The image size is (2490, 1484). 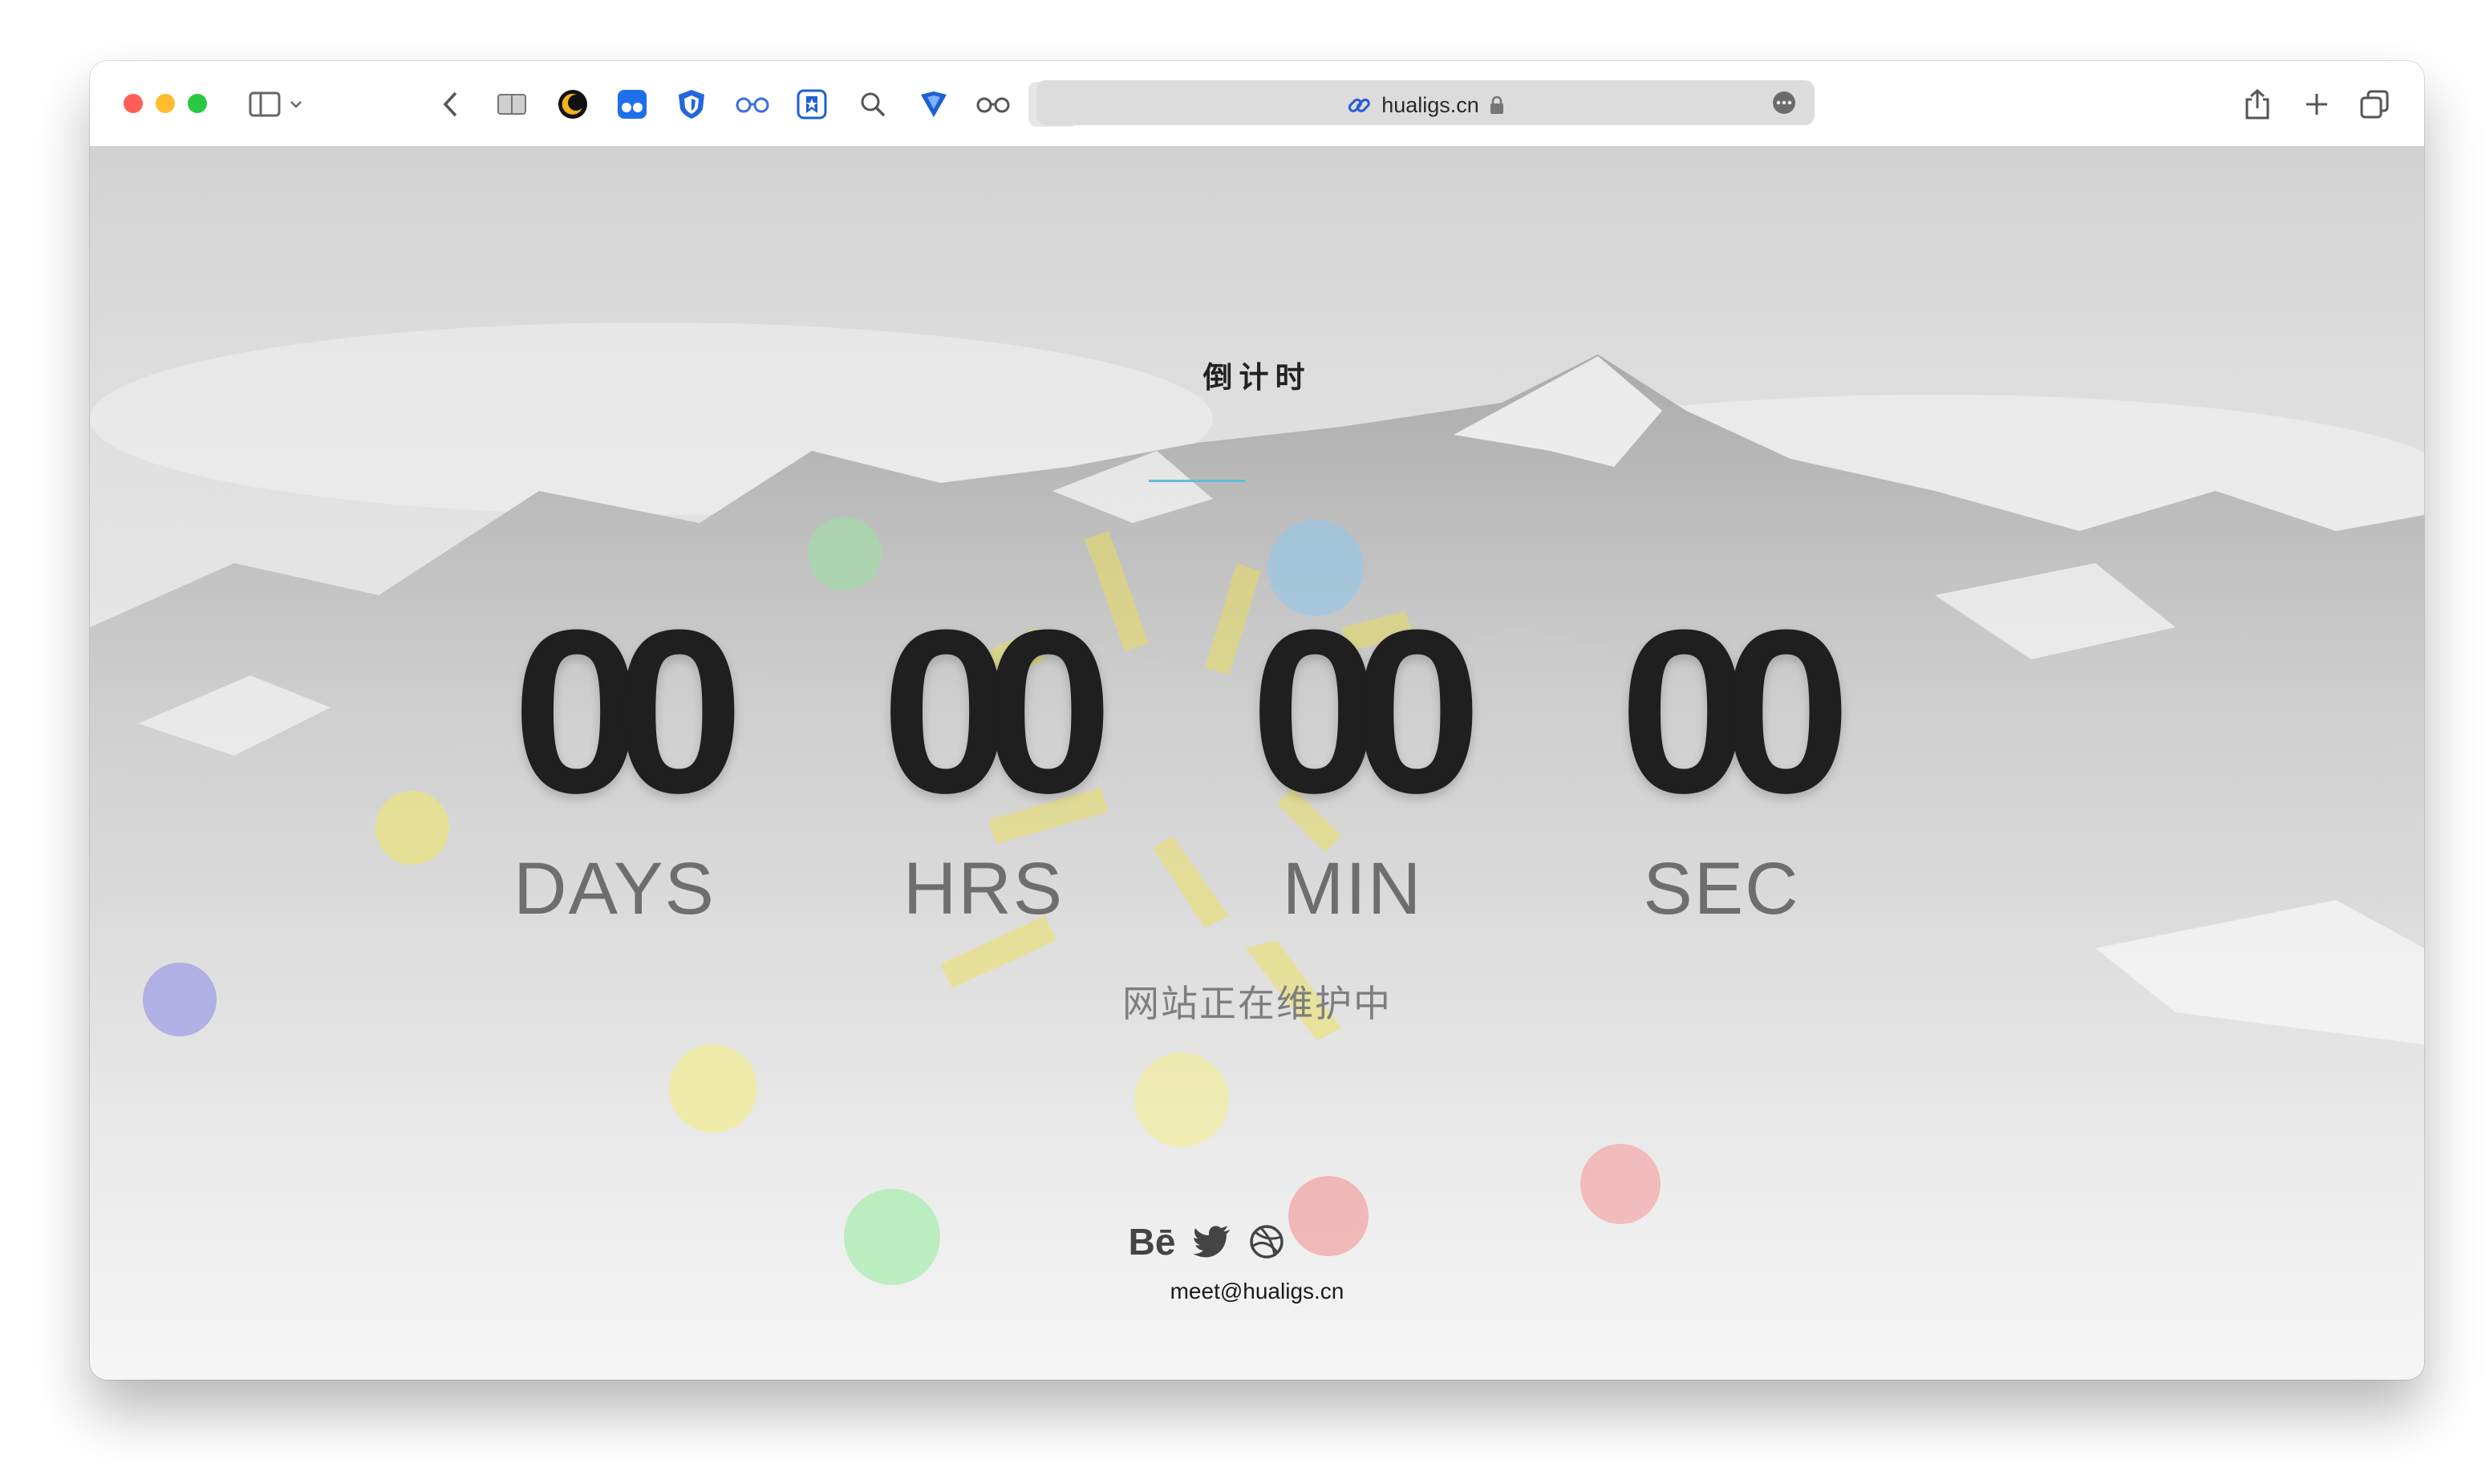 I want to click on glasses-extension-button, so click(x=752, y=104).